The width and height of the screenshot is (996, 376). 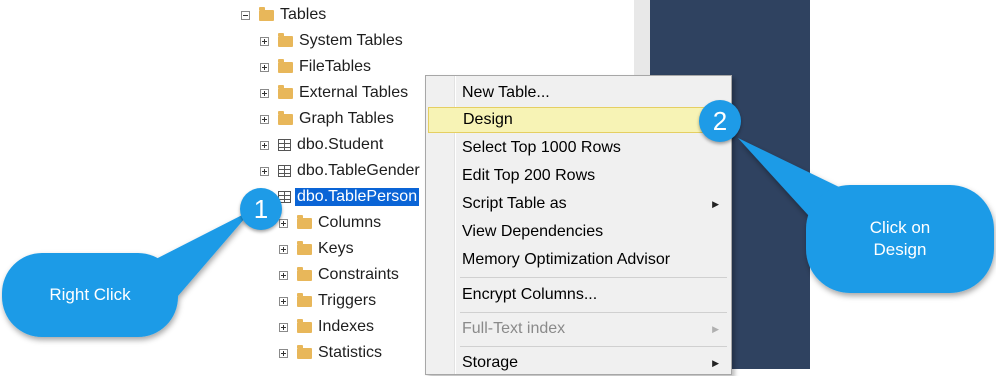 I want to click on design-callout-bubble, so click(x=866, y=215).